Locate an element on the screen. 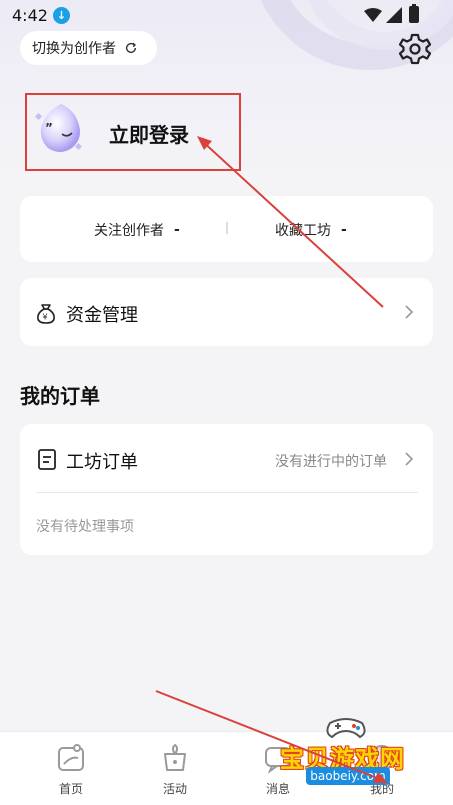  switch-to-creator-button: 切换为创作者 is located at coordinates (88, 48).